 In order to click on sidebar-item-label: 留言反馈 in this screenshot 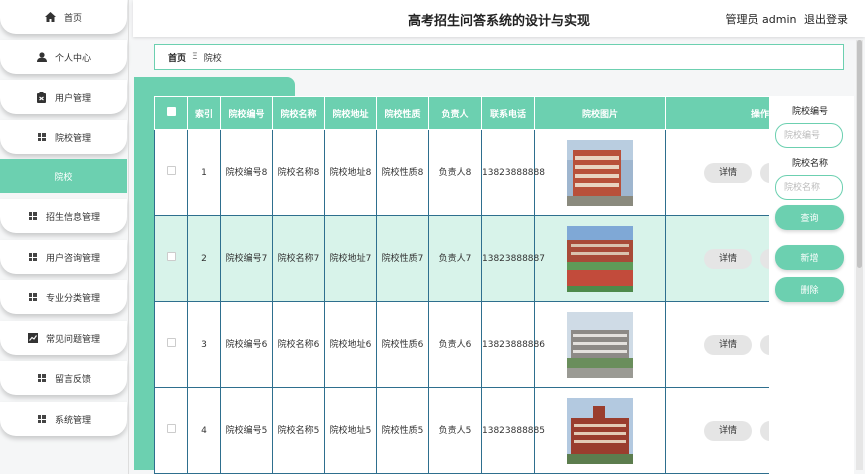, I will do `click(72, 379)`.